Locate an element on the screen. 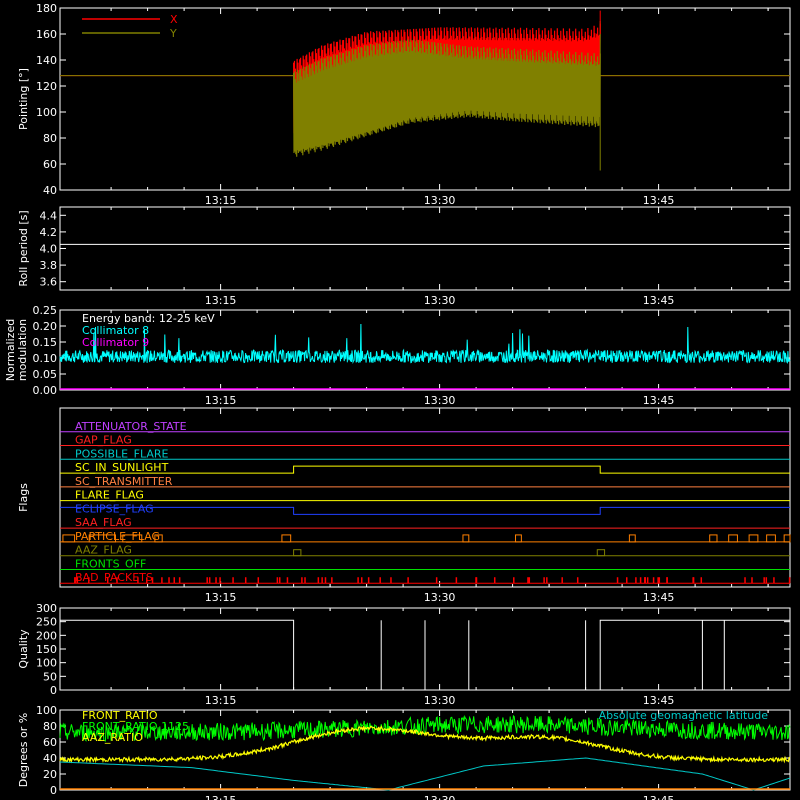 The width and height of the screenshot is (800, 800). legend-label-x: X is located at coordinates (174, 19).